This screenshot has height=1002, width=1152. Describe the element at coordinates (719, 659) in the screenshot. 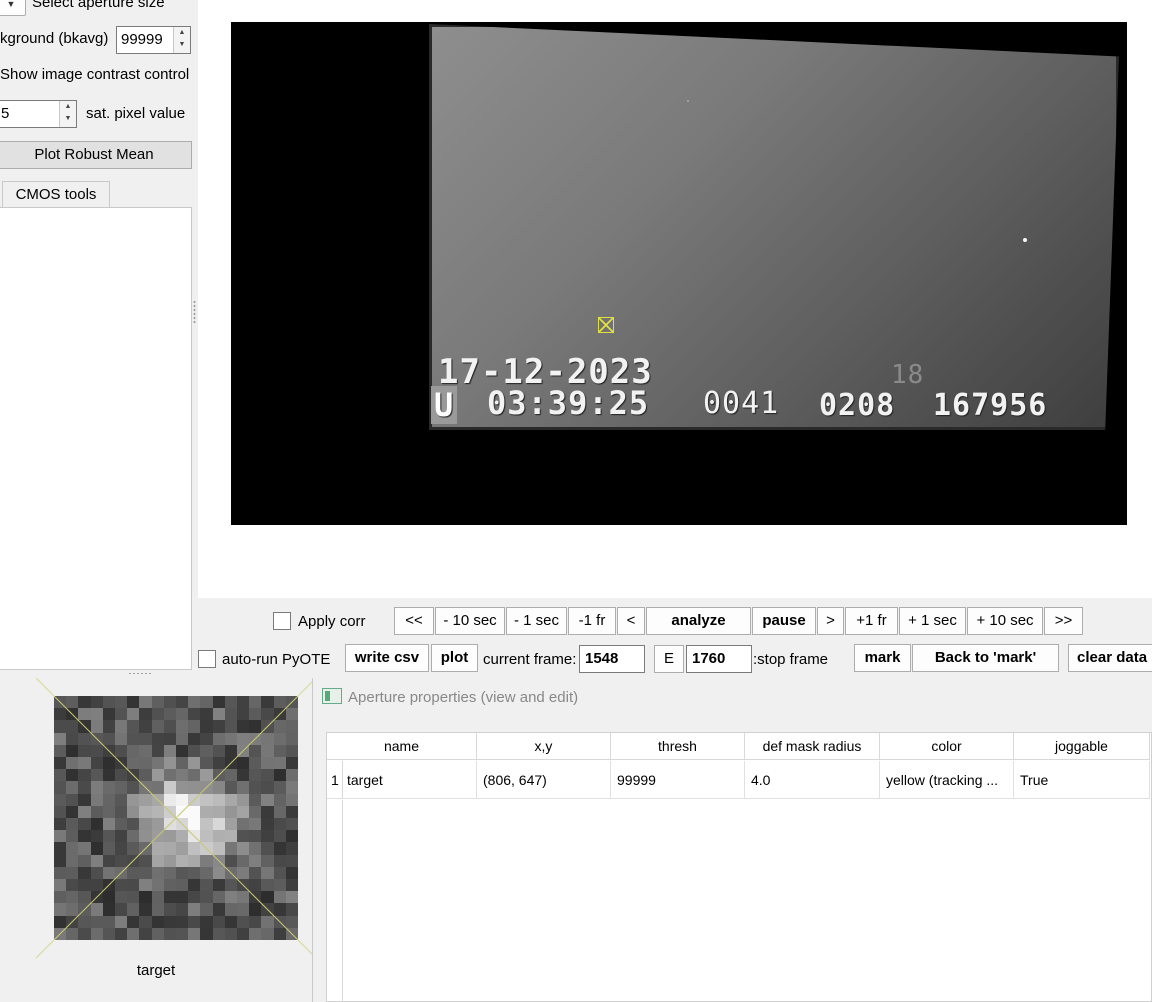

I see `stop-frame-input: 1760` at that location.